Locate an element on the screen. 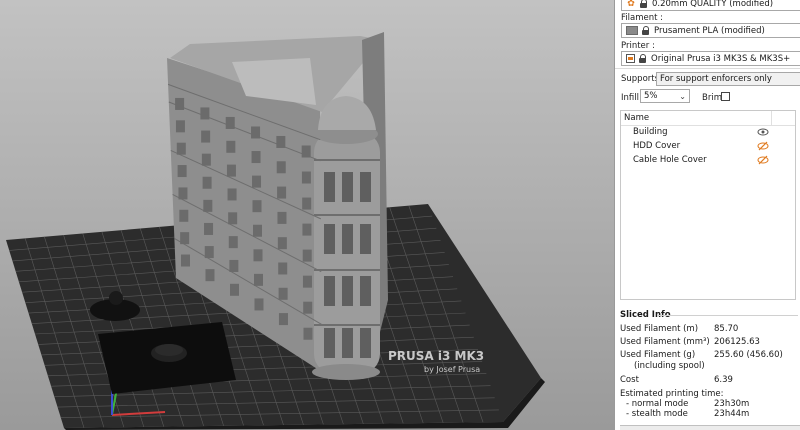 The width and height of the screenshot is (800, 430). object-list-header: Name is located at coordinates (708, 118).